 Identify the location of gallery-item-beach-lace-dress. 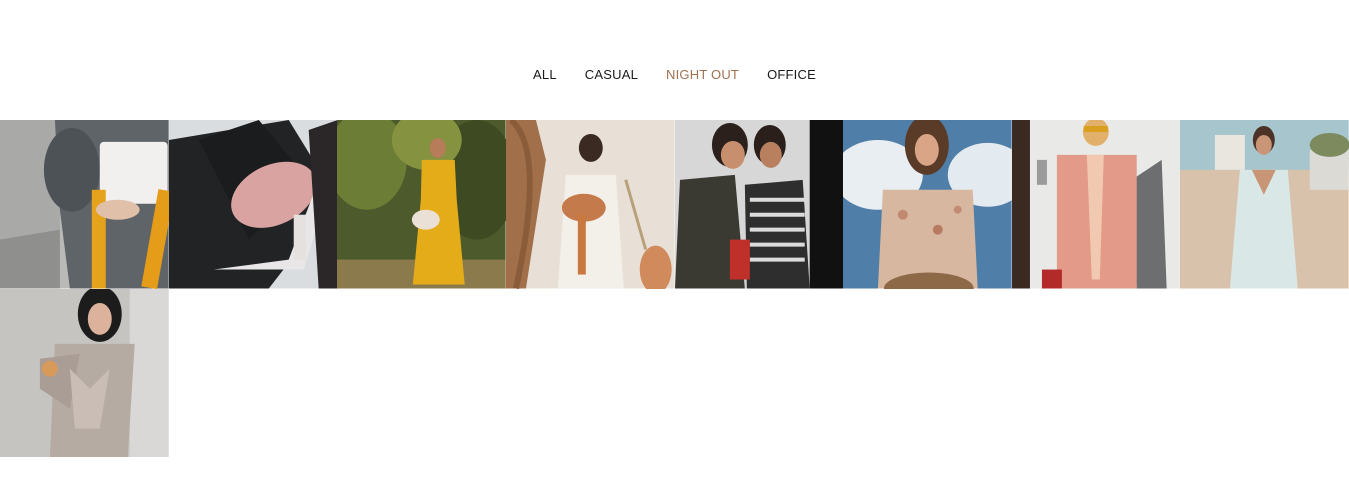
(1264, 204).